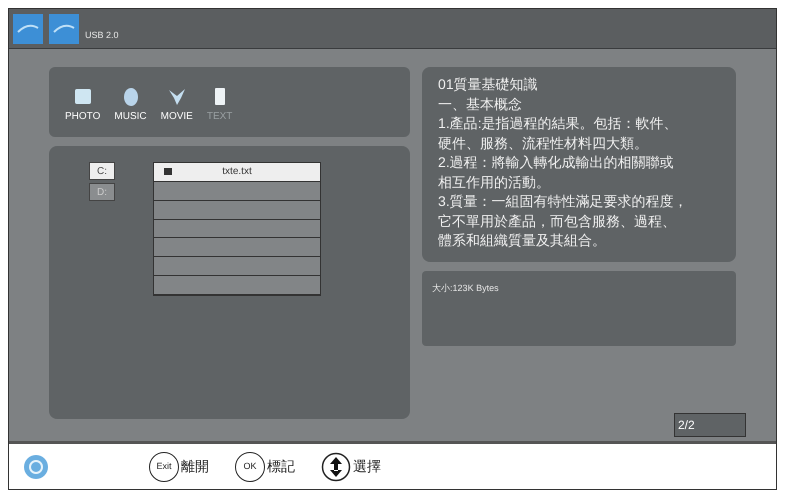 The height and width of the screenshot is (498, 785). I want to click on text-line: 它不單用於產品，而包含服務、過程、, so click(558, 221).